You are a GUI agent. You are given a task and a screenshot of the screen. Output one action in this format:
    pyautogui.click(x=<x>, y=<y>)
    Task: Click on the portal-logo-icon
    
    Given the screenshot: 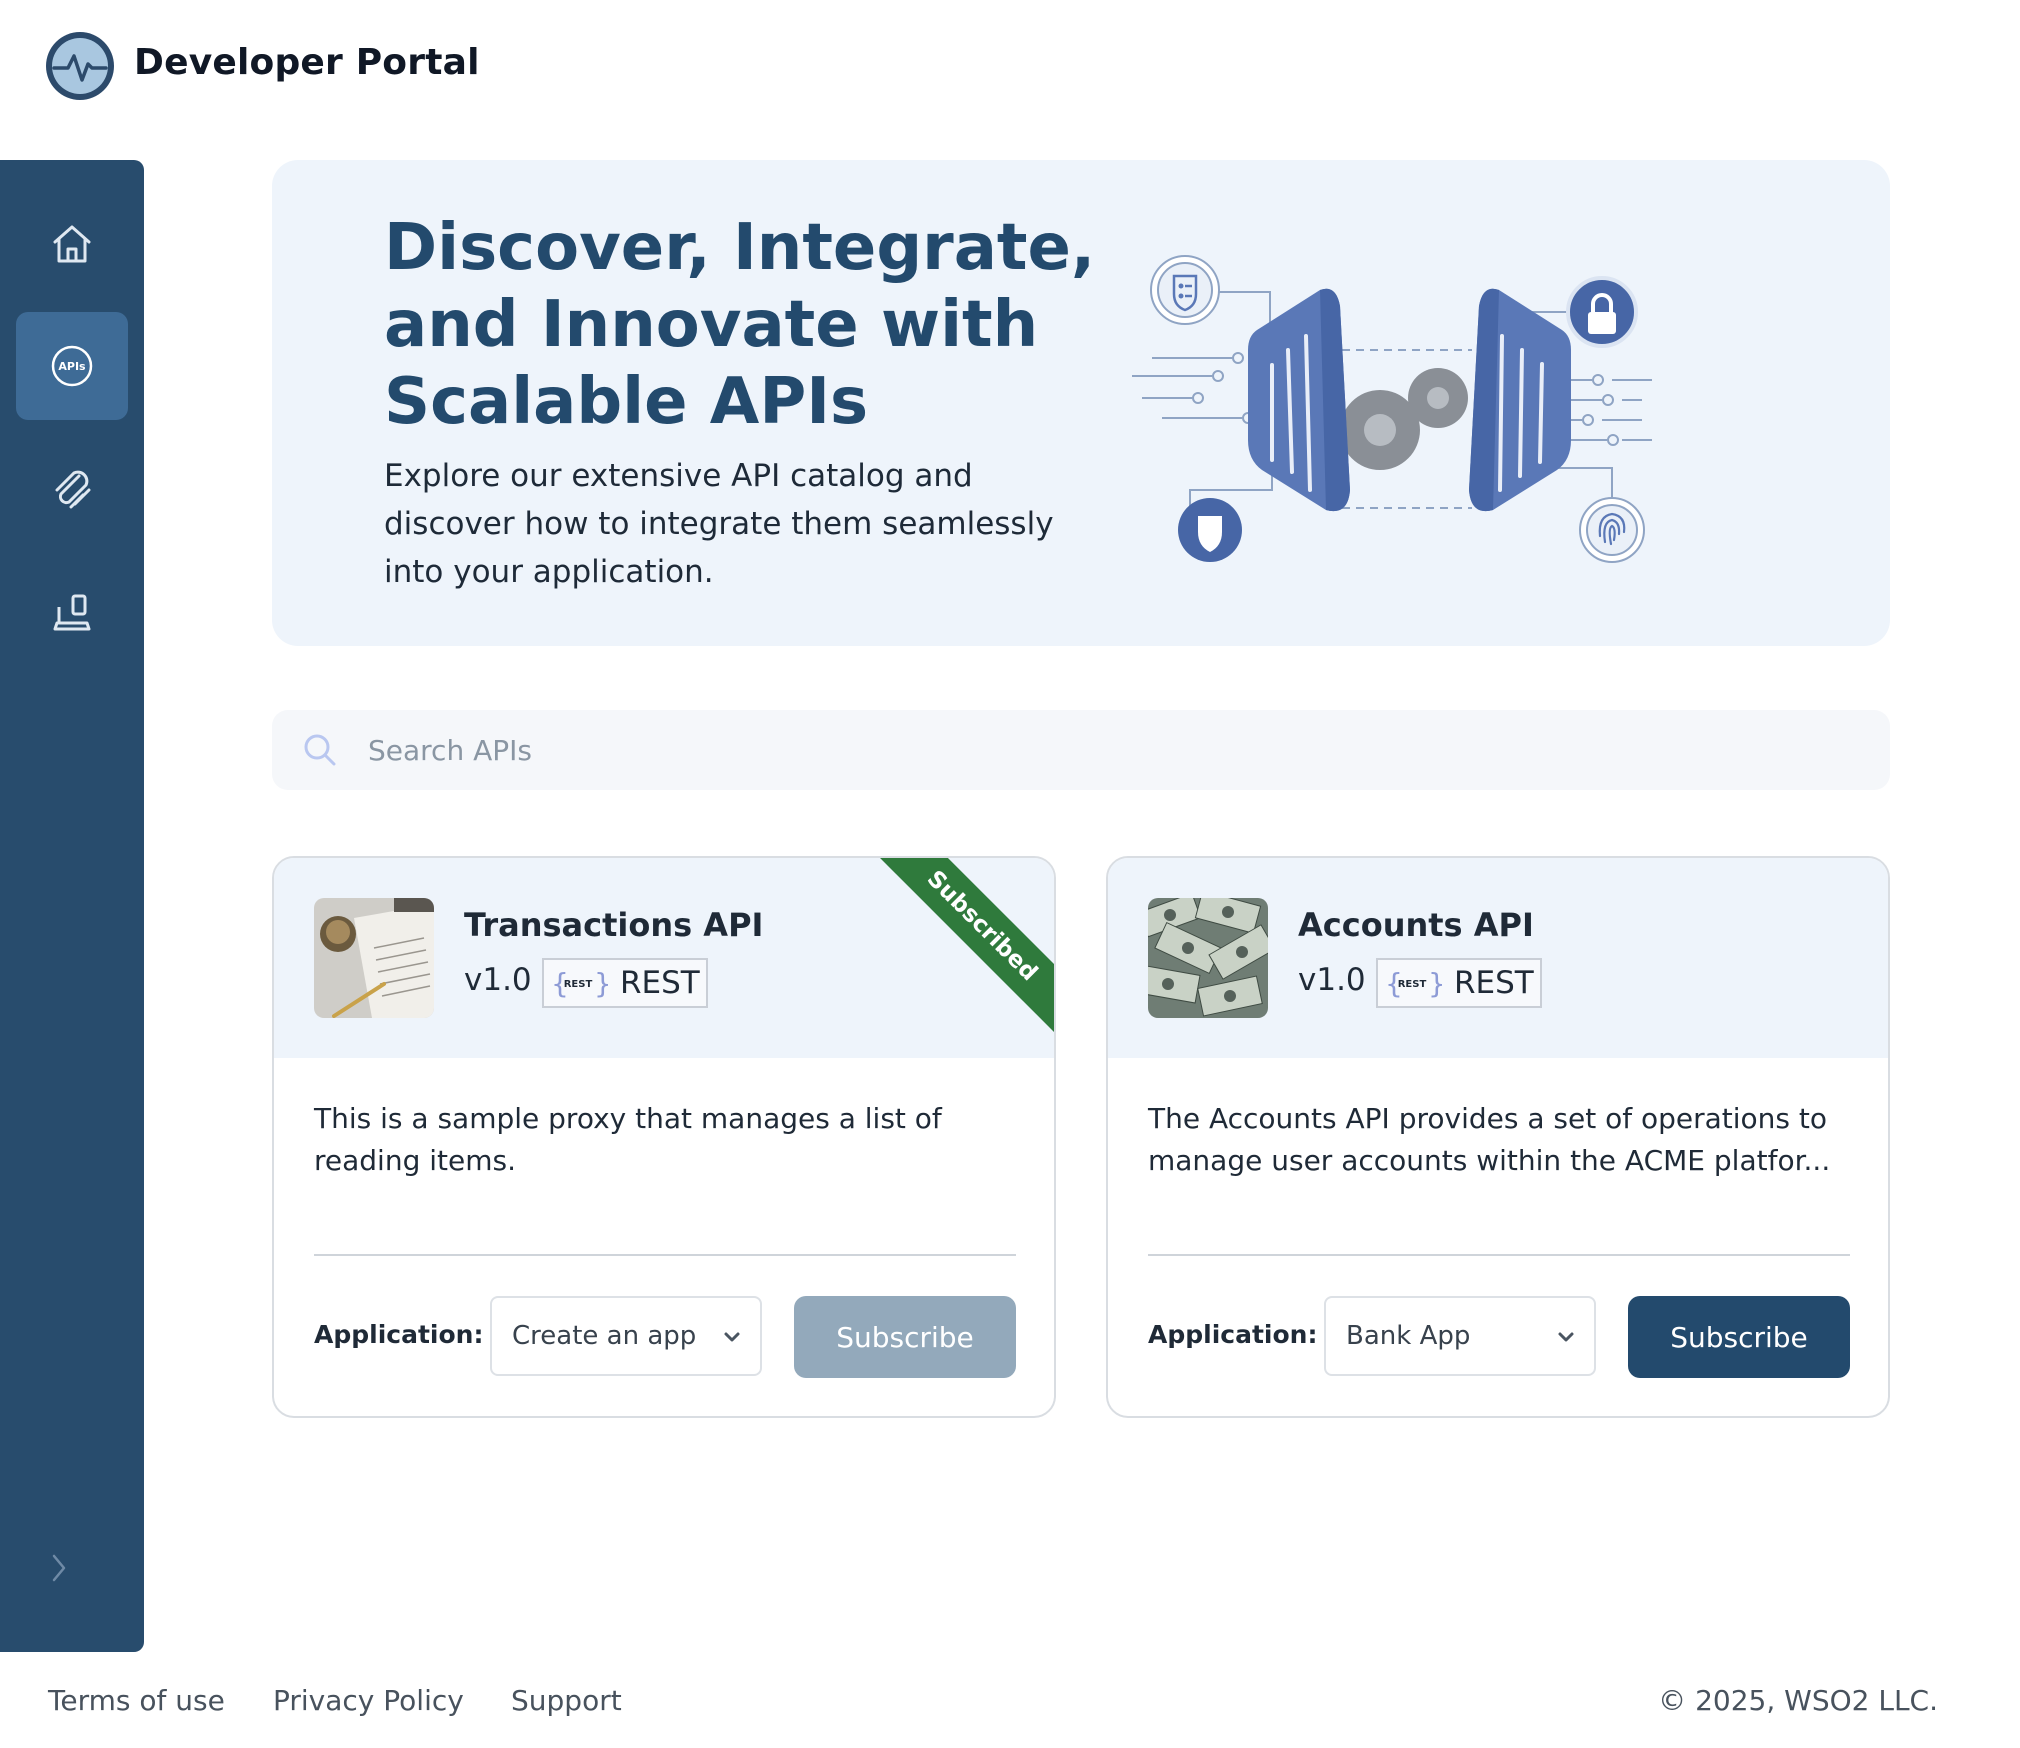 What is the action you would take?
    pyautogui.click(x=80, y=66)
    